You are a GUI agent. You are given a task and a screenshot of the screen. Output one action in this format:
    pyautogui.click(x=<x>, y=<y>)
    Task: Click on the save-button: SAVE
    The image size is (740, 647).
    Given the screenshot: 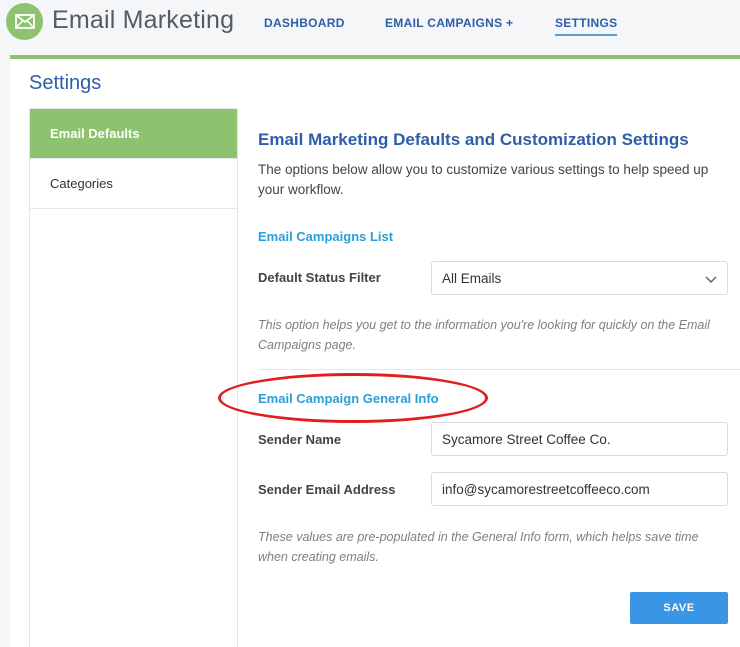 What is the action you would take?
    pyautogui.click(x=679, y=608)
    